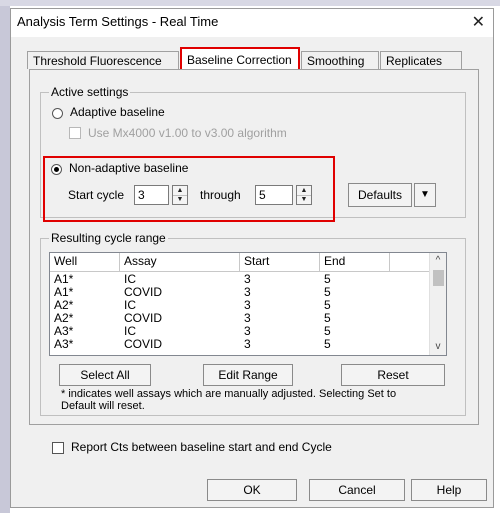 The height and width of the screenshot is (513, 500). What do you see at coordinates (240, 292) in the screenshot?
I see `table-row: A1* COVID 3 5` at bounding box center [240, 292].